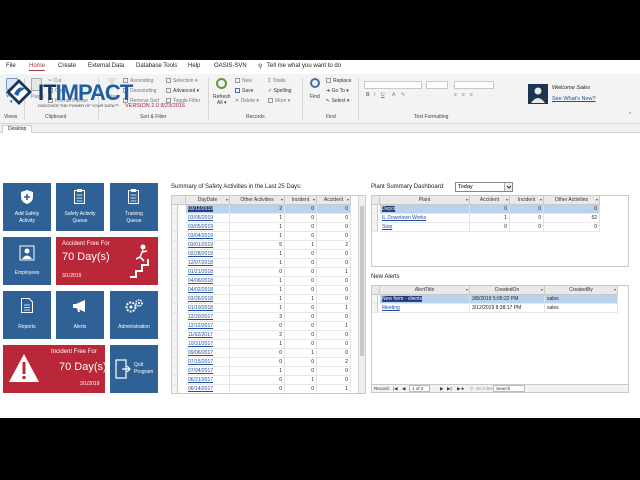 This screenshot has height=480, width=640. I want to click on grid-cell: 01/21/2018, so click(208, 272).